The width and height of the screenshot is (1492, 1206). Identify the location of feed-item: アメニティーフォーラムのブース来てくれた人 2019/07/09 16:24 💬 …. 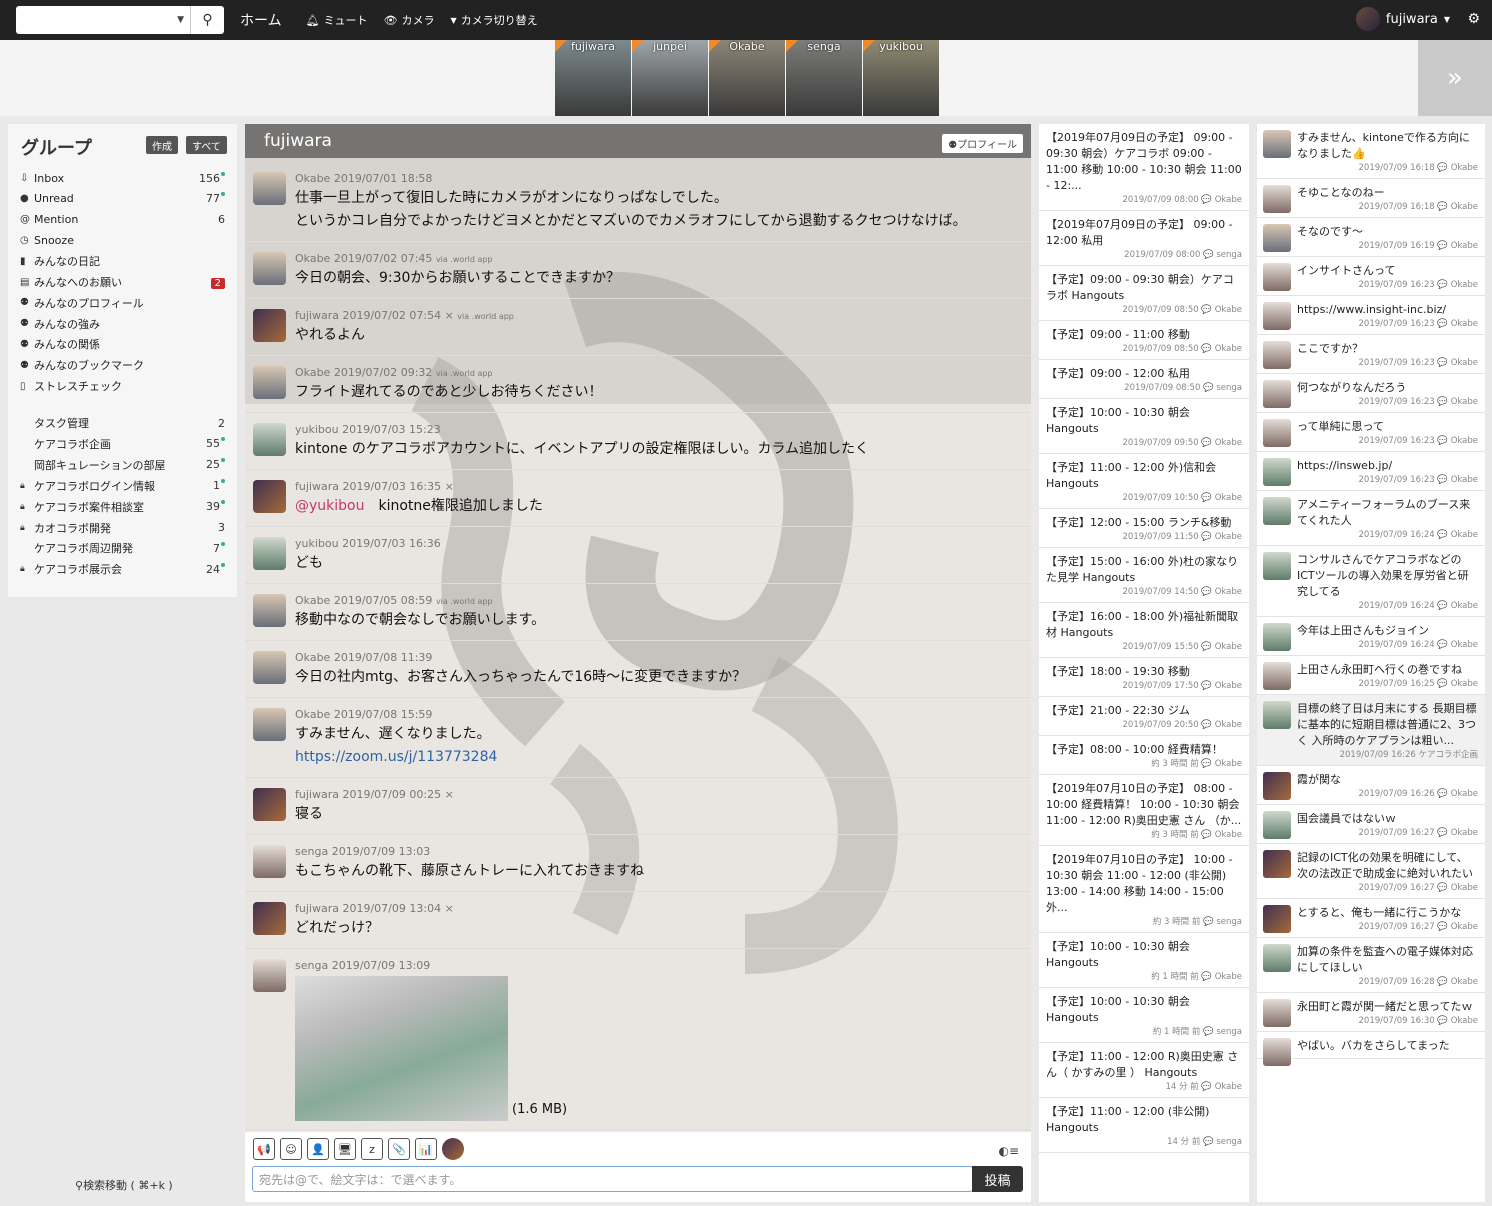
(1371, 518).